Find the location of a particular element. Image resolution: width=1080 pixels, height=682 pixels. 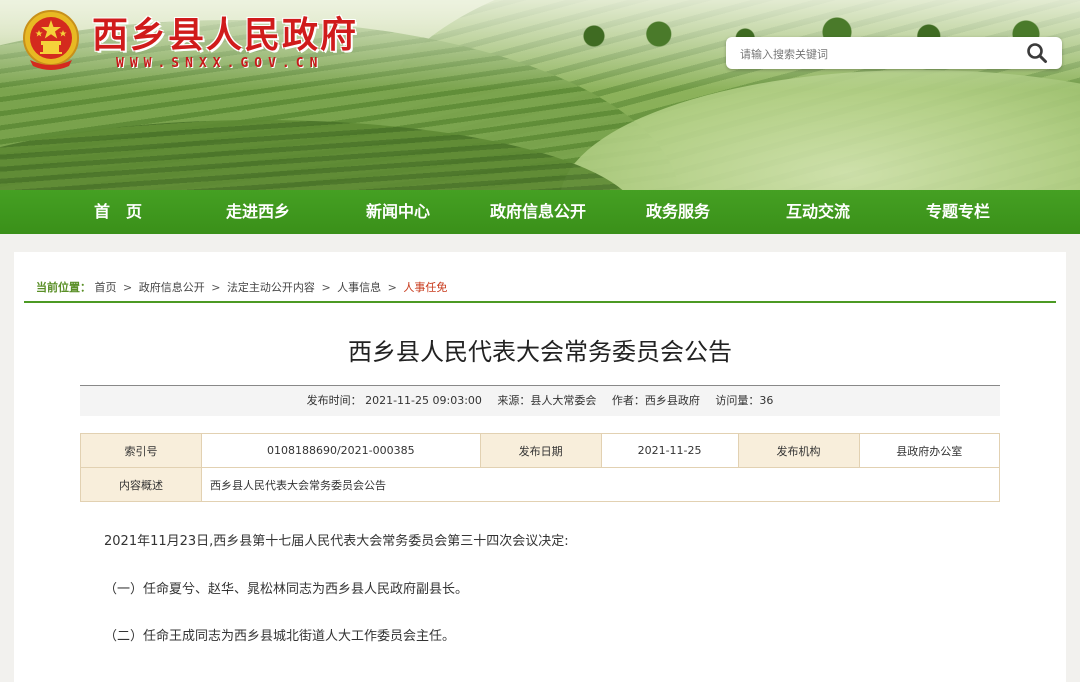

main-nav: 首 页 走进西乡 新闻中心 政府信息公开 政务服务 互动交流 专题专栏 is located at coordinates (540, 212).